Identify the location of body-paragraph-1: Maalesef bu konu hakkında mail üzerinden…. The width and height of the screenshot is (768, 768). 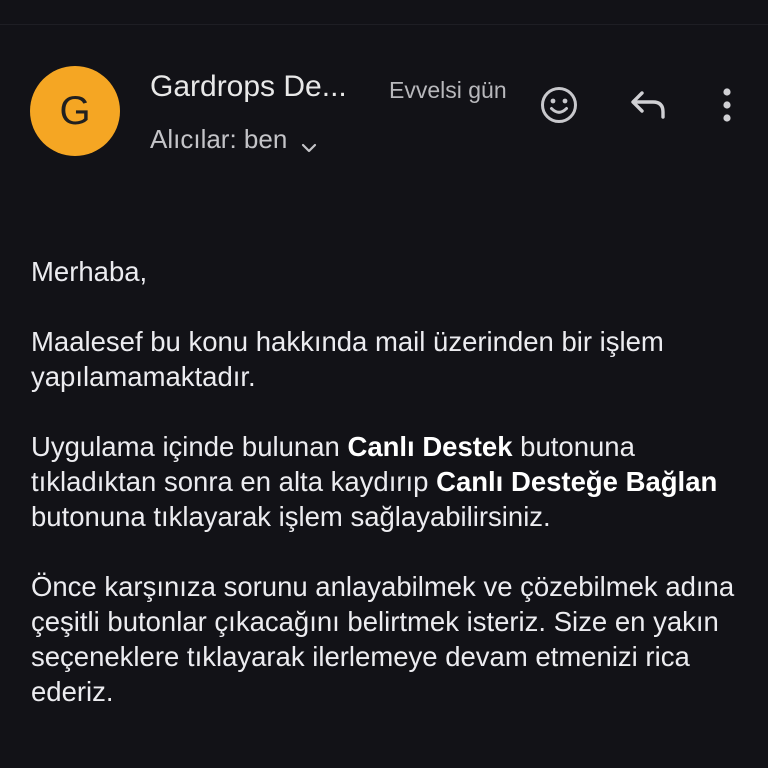
(347, 359).